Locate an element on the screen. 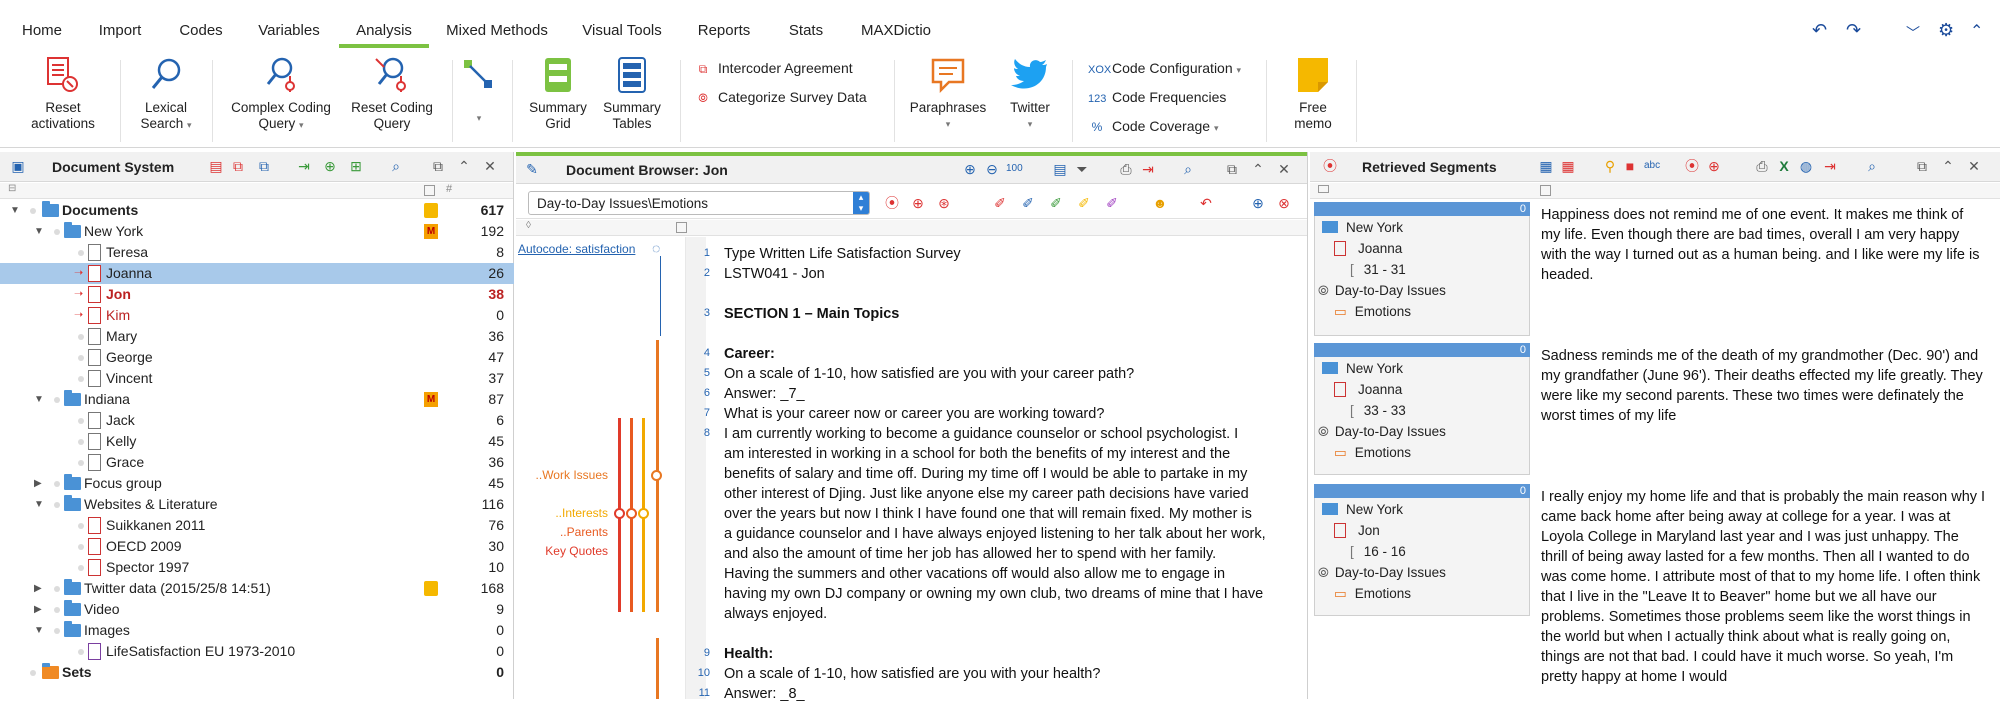 The image size is (2000, 704). color-filter-icon: ■ is located at coordinates (1630, 166).